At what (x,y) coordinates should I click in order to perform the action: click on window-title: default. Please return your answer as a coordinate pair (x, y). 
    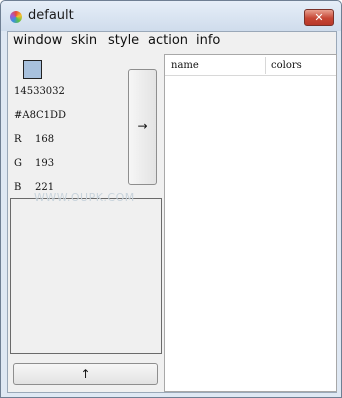
    Looking at the image, I should click on (51, 15).